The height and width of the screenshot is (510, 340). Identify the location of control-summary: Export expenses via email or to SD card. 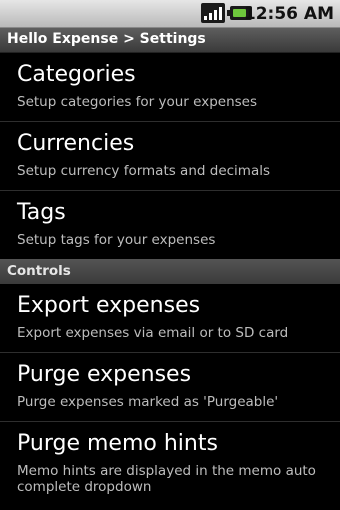
(153, 333).